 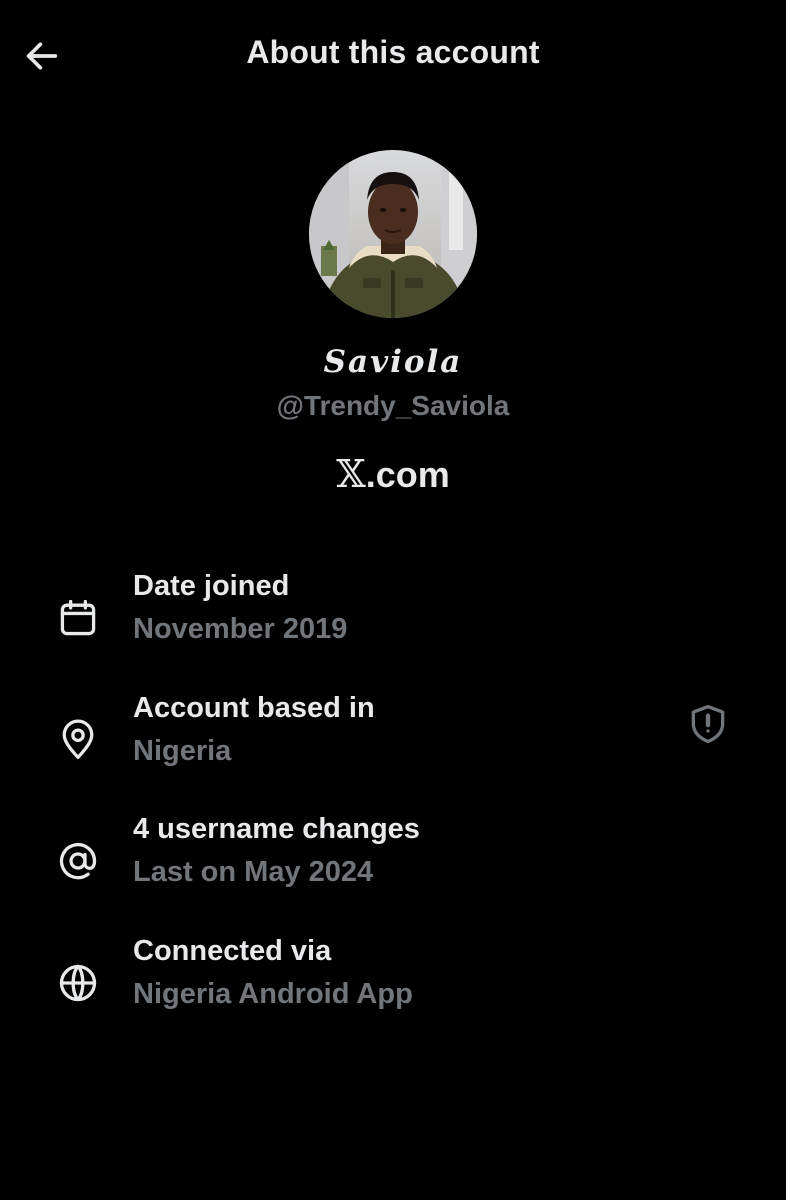 What do you see at coordinates (276, 829) in the screenshot?
I see `detail-label: 4 username changes` at bounding box center [276, 829].